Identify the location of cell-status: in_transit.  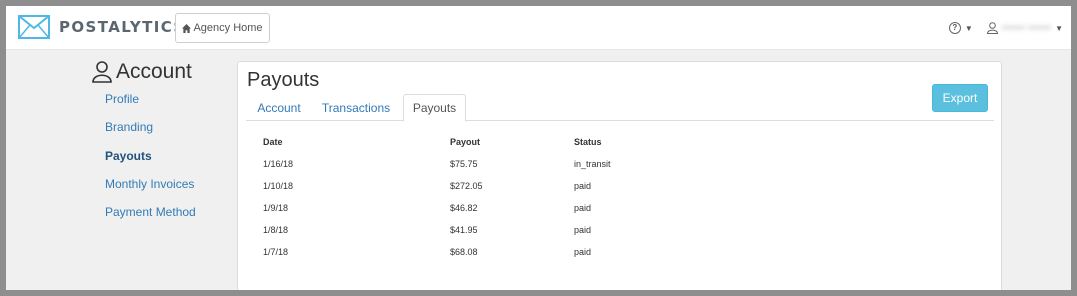
(592, 164).